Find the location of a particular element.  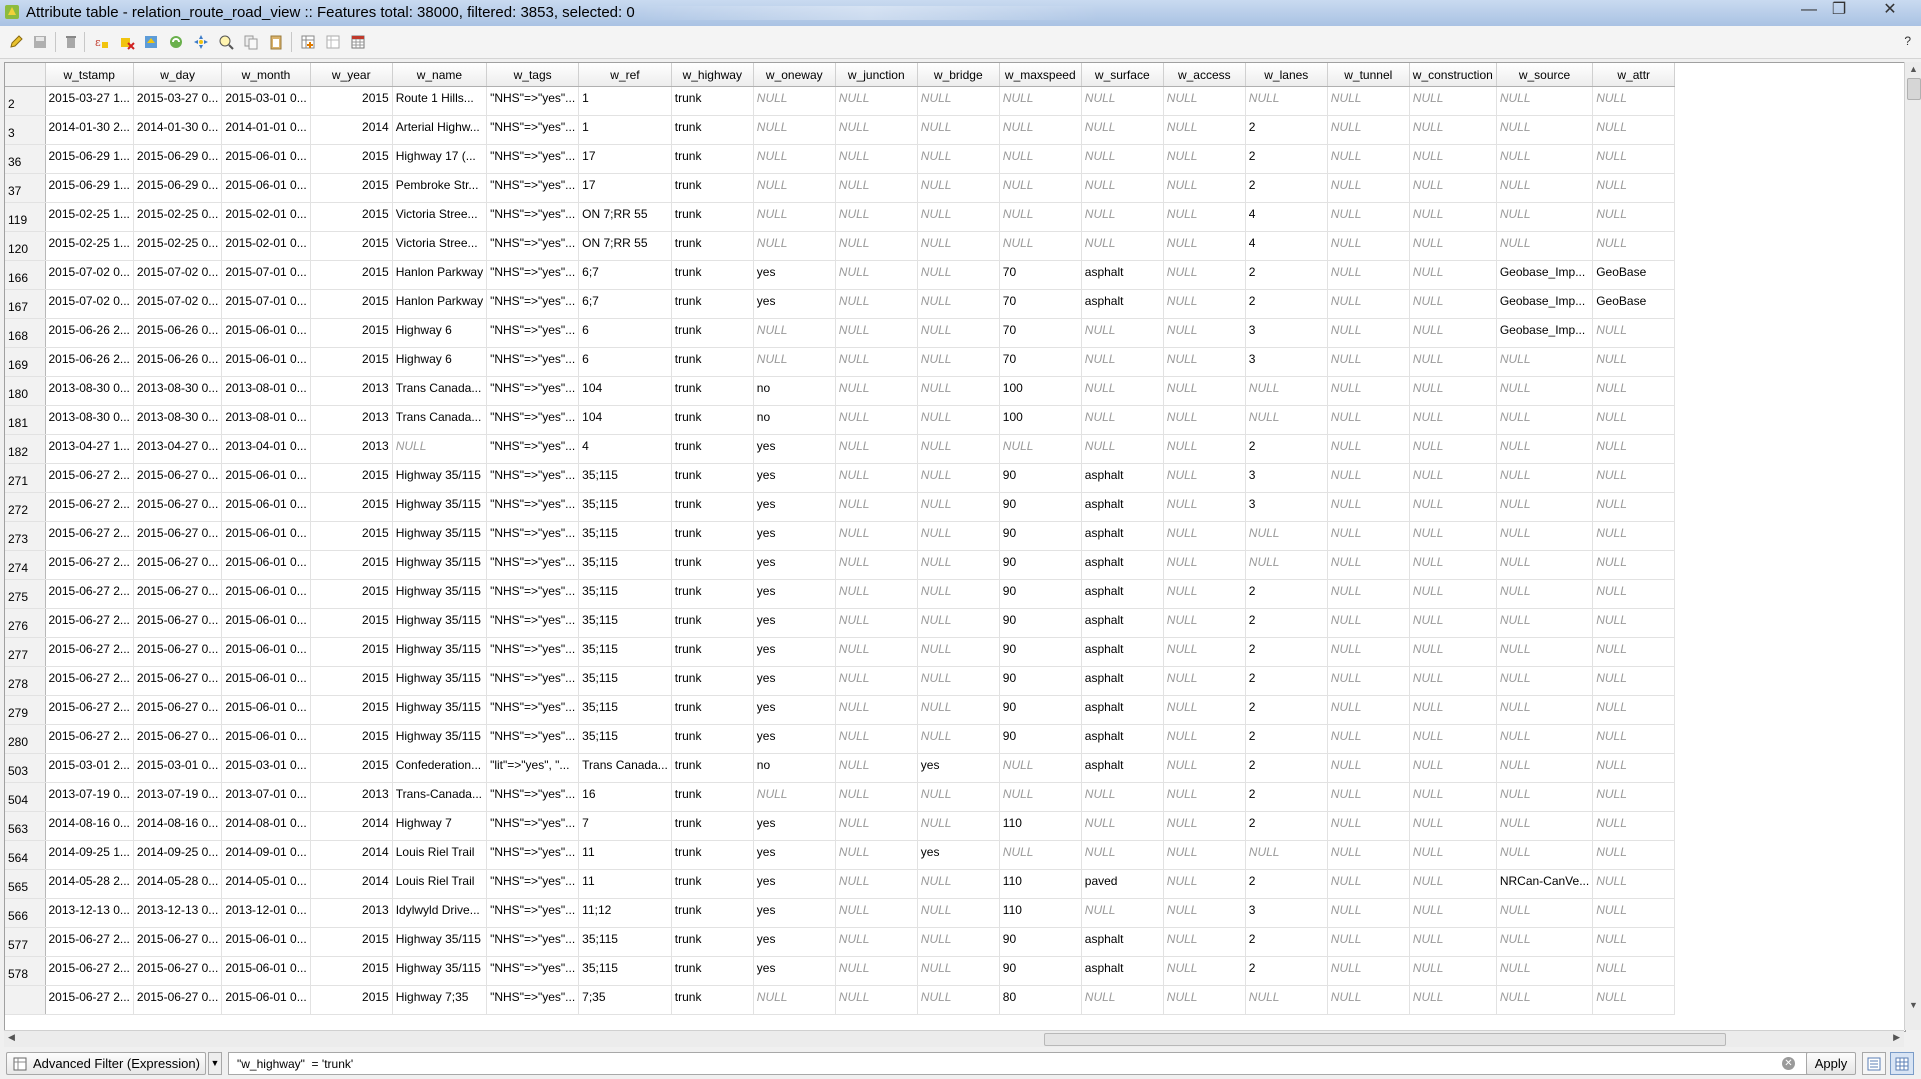

table-cell: asphalt is located at coordinates (1122, 710).